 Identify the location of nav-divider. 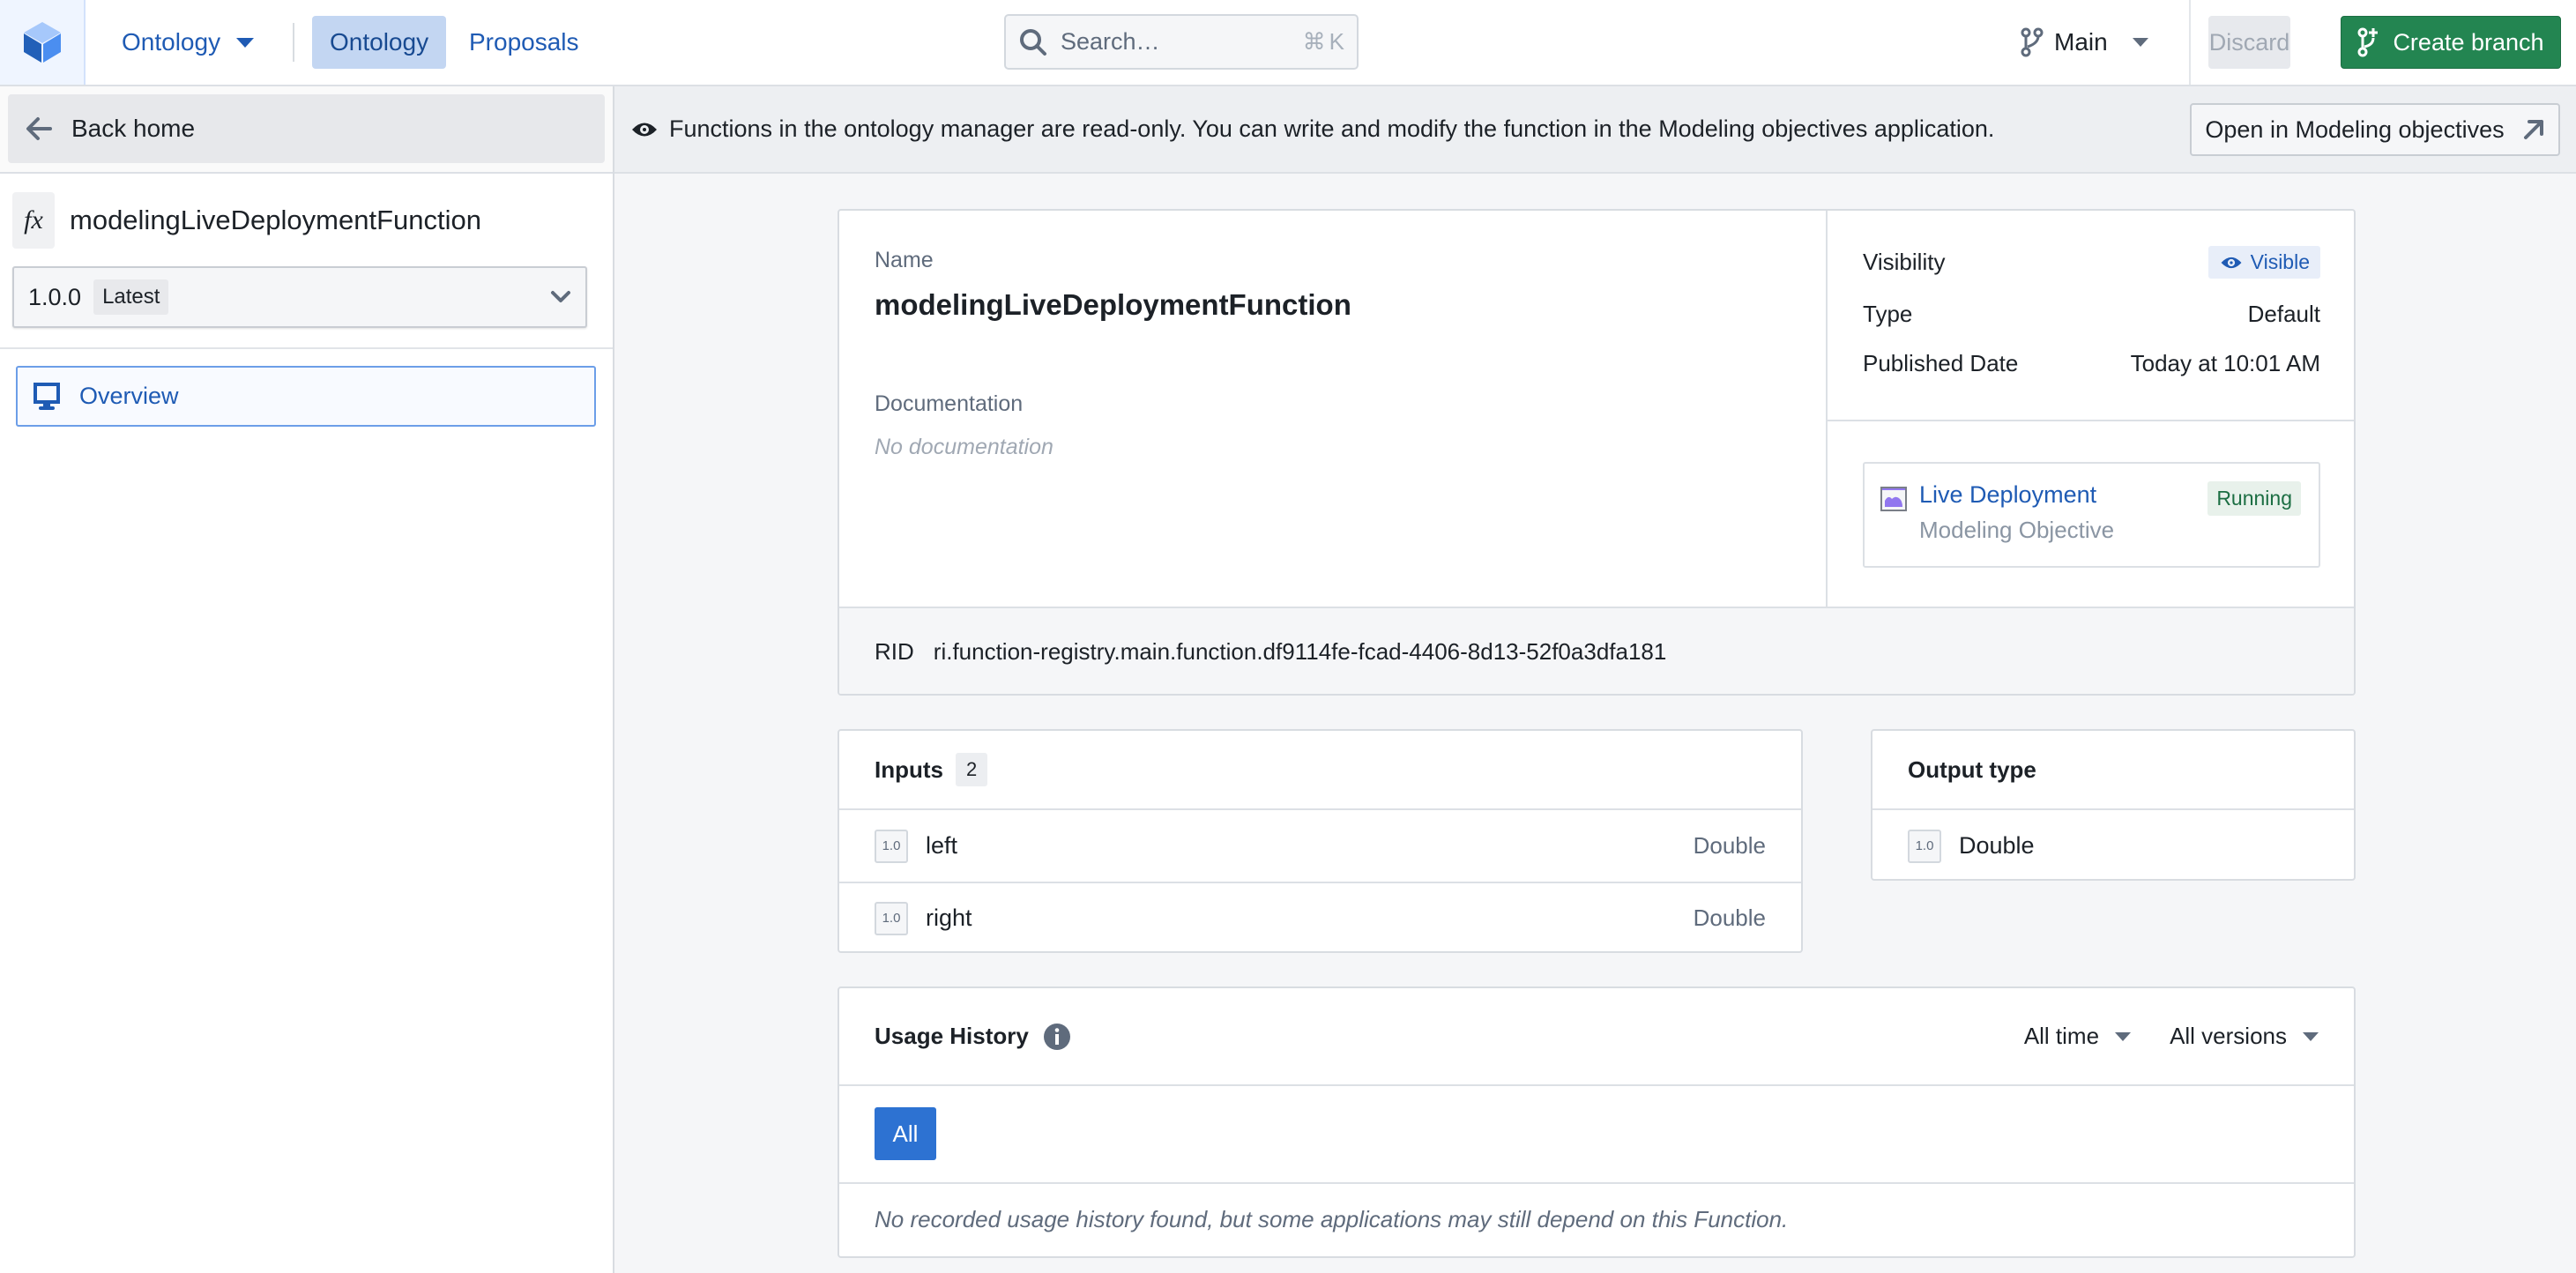
(294, 42).